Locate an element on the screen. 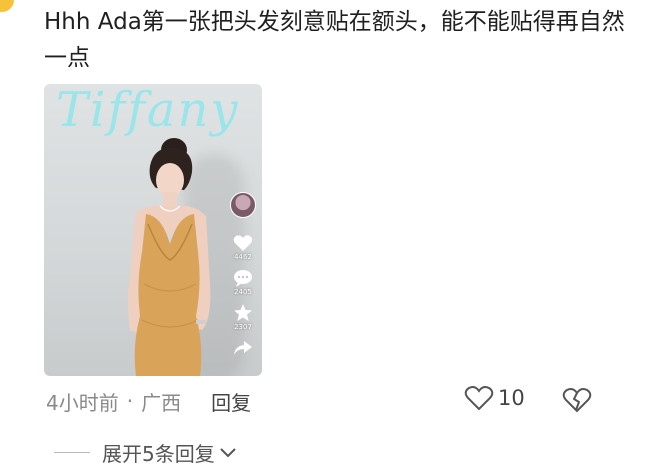 This screenshot has width=660, height=467. video-like-count: 4462 is located at coordinates (243, 257).